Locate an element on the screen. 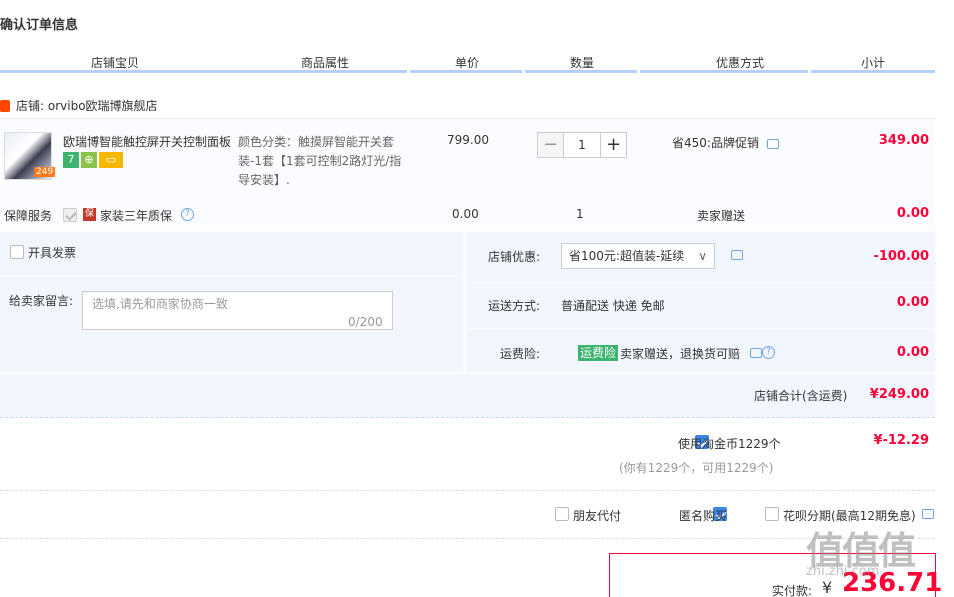  product-name-link: 欧瑞博智能触控屏开关控制面板 is located at coordinates (148, 141).